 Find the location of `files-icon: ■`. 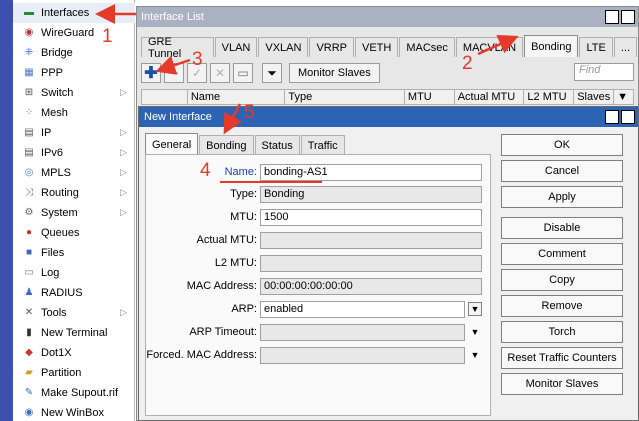

files-icon: ■ is located at coordinates (29, 252).